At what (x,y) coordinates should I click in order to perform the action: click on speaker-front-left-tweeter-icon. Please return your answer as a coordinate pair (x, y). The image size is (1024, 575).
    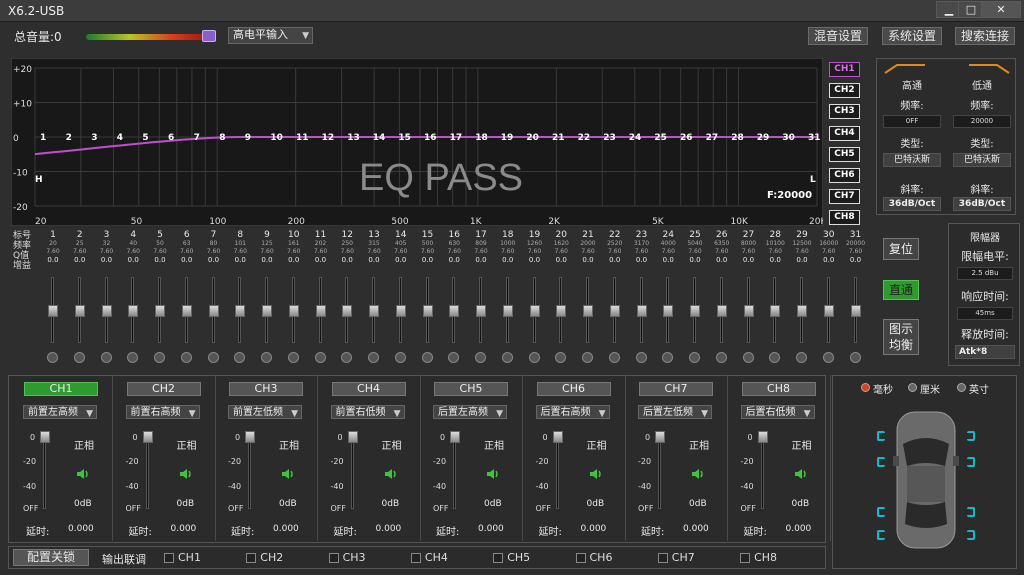
    Looking at the image, I should click on (881, 436).